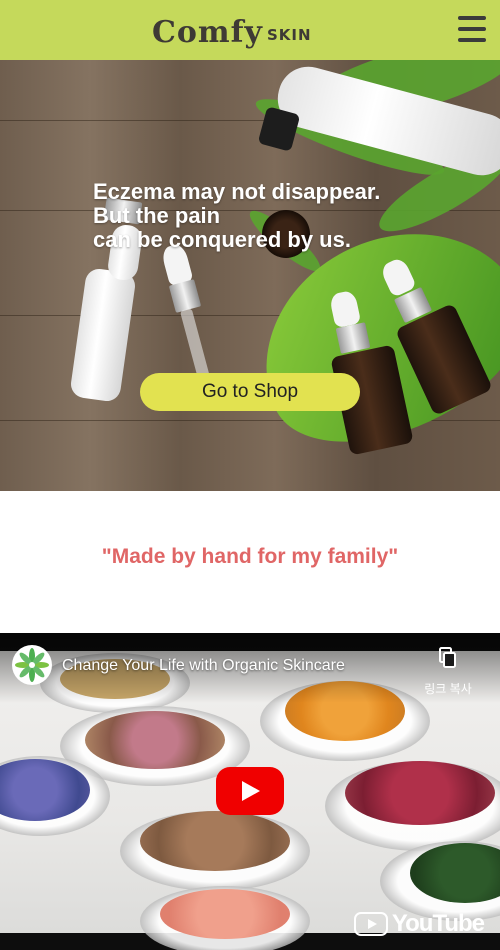 Image resolution: width=500 pixels, height=950 pixels. What do you see at coordinates (289, 35) in the screenshot?
I see `logo-subtext: SKIN` at bounding box center [289, 35].